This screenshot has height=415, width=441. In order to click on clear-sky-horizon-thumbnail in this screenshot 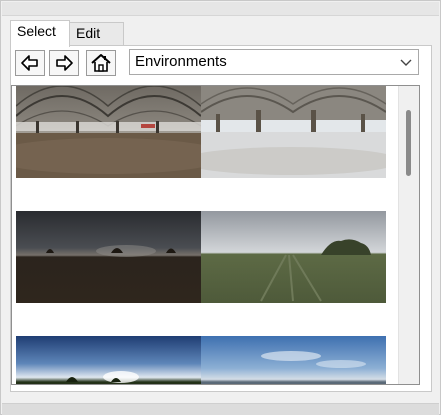, I will do `click(293, 360)`.